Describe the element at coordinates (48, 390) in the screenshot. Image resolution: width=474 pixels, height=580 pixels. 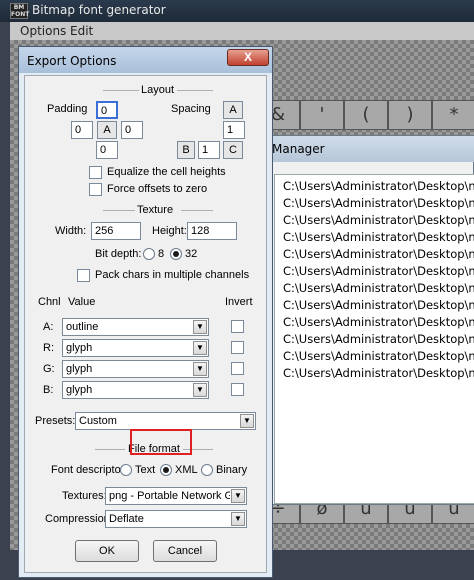
I see `channel-b-label: B:` at that location.